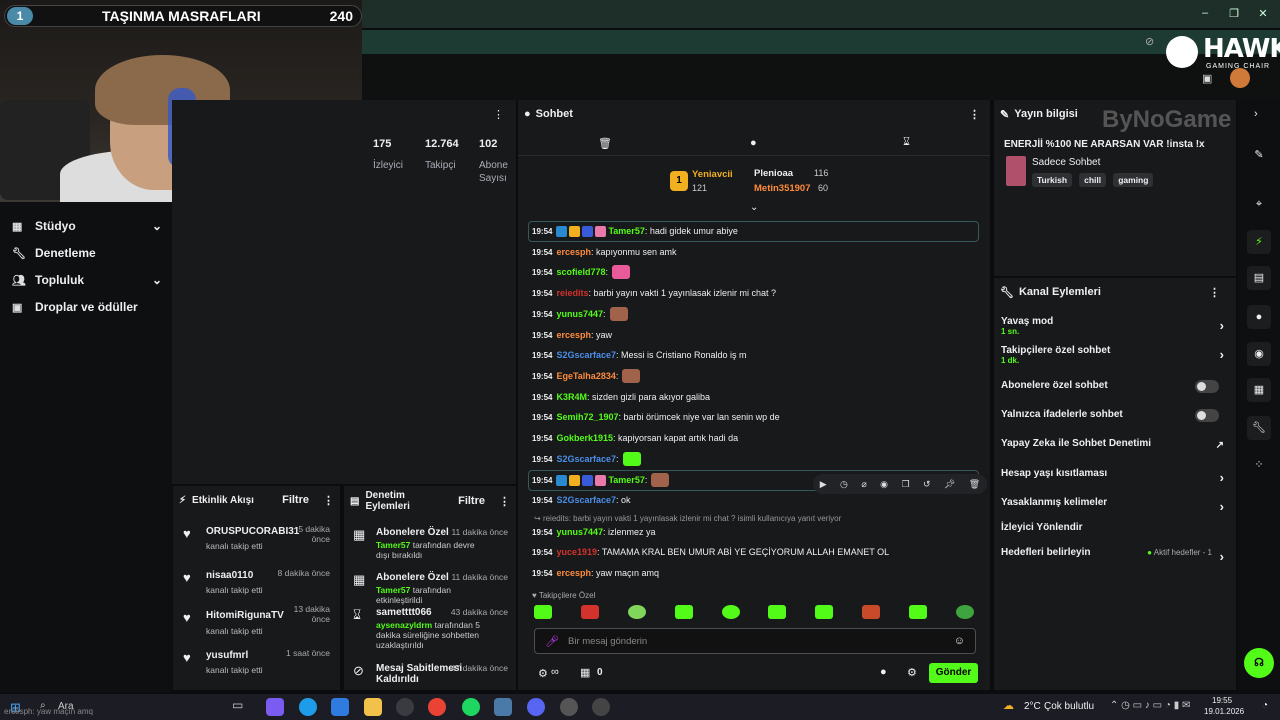 The height and width of the screenshot is (720, 1280). I want to click on folder-icon, so click(373, 707).